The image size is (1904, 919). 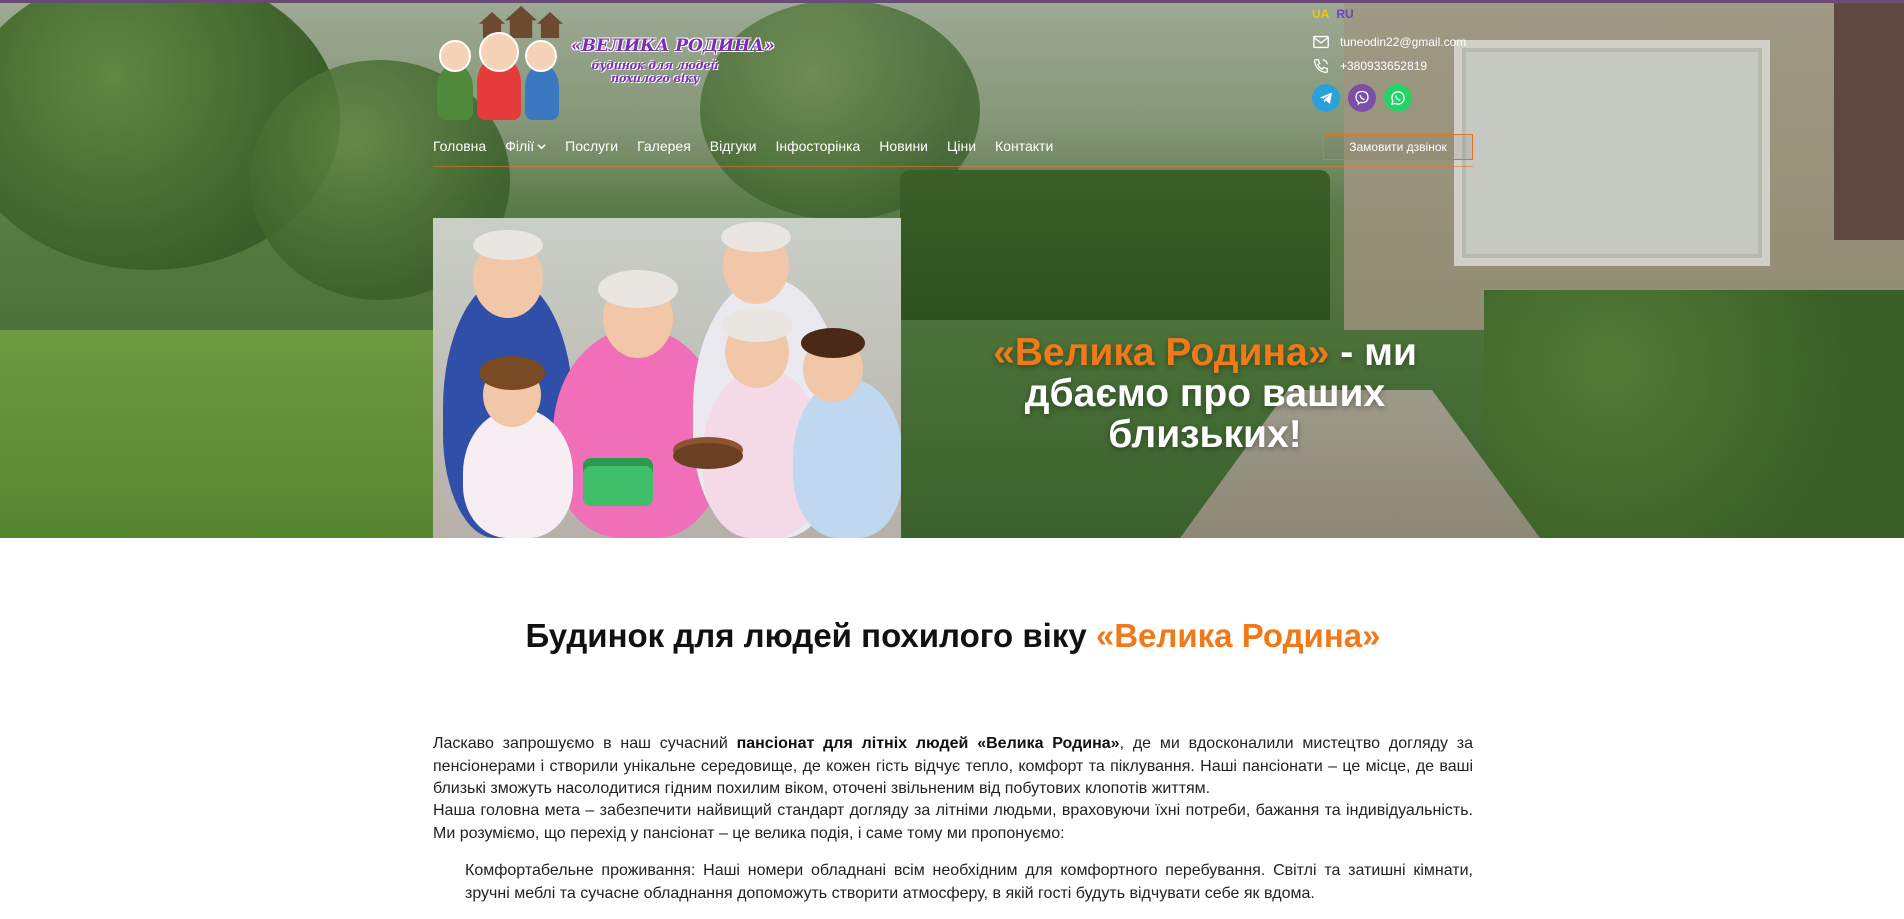 What do you see at coordinates (667, 378) in the screenshot?
I see `family-photo` at bounding box center [667, 378].